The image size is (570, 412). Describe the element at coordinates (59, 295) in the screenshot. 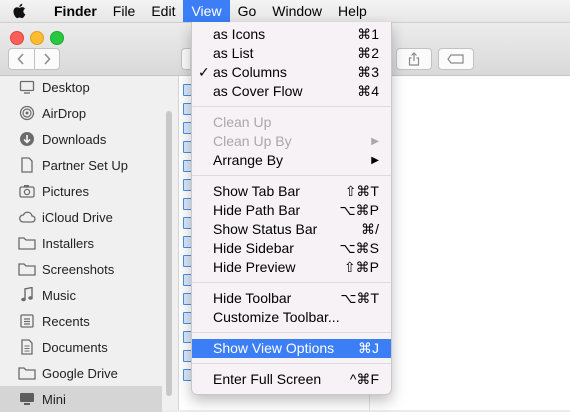

I see `sidebar-item-label: Music` at that location.